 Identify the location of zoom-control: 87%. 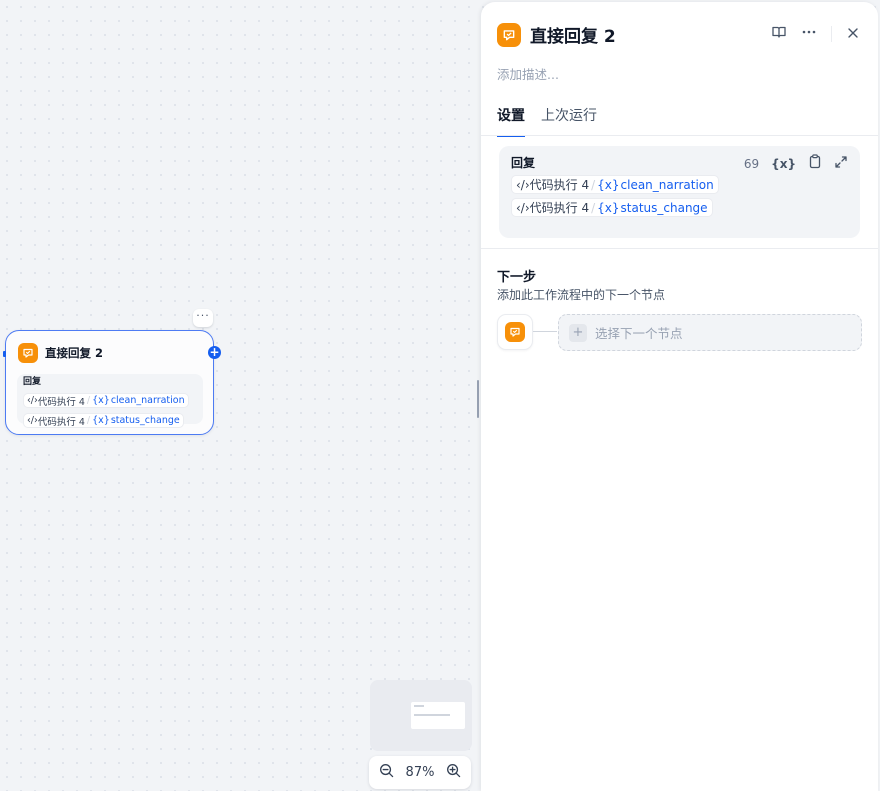
(420, 772).